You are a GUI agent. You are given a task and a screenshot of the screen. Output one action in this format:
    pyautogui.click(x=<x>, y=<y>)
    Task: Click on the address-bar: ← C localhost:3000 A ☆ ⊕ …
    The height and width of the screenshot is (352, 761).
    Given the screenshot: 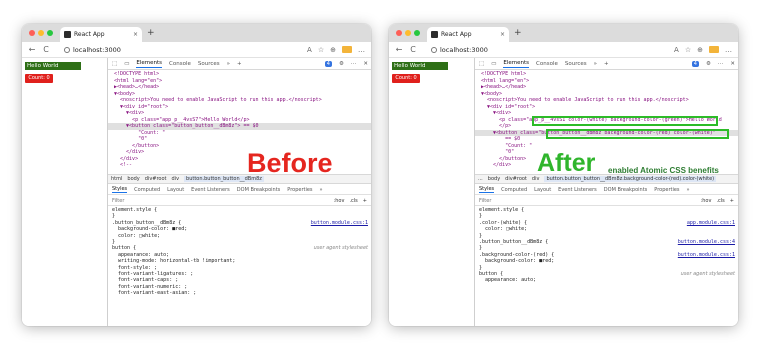 What is the action you would take?
    pyautogui.click(x=196, y=50)
    